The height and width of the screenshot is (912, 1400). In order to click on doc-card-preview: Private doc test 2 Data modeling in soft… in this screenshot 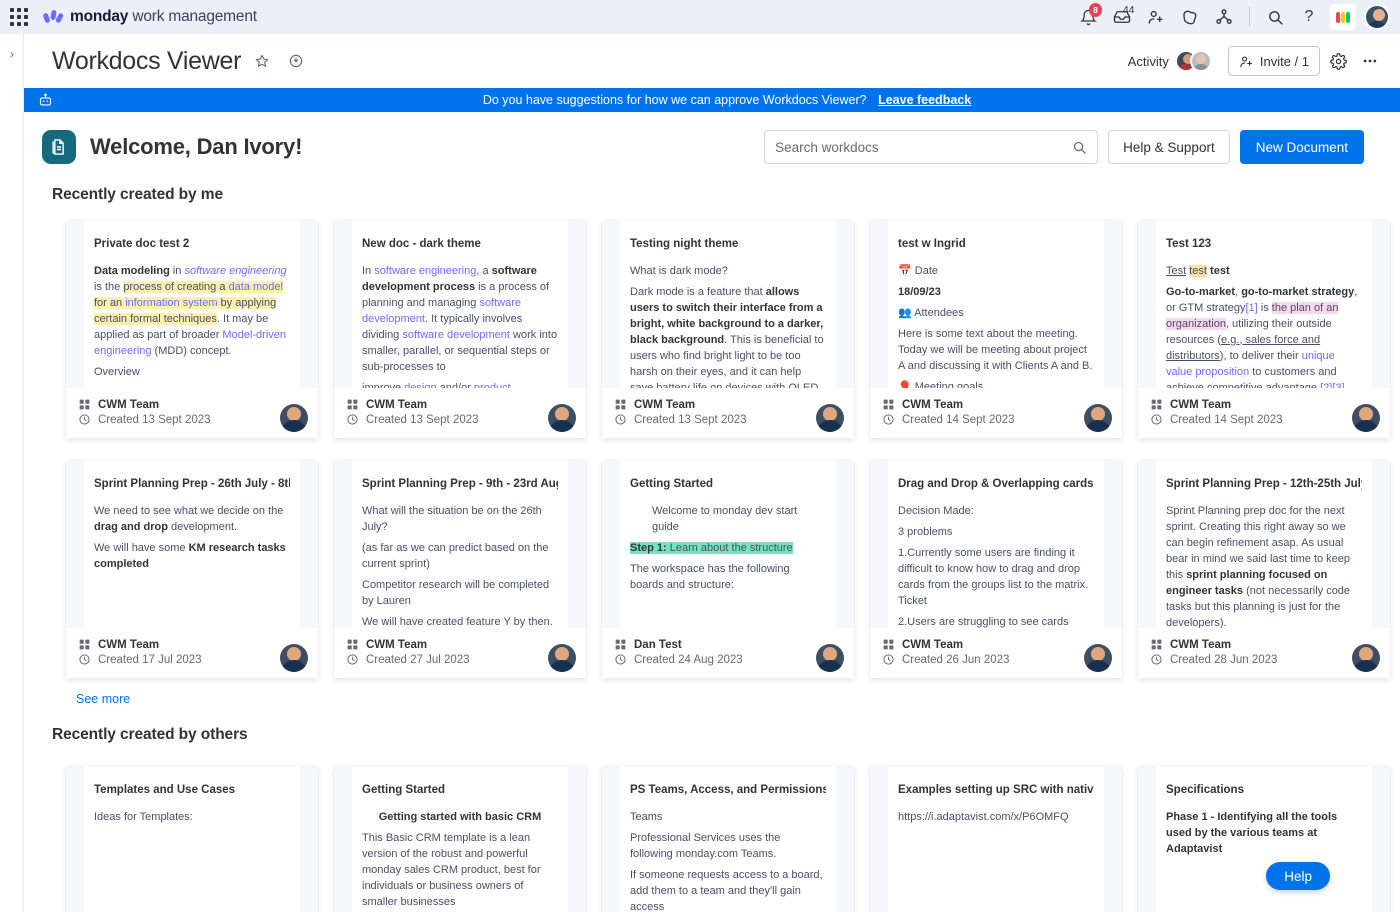, I will do `click(192, 304)`.